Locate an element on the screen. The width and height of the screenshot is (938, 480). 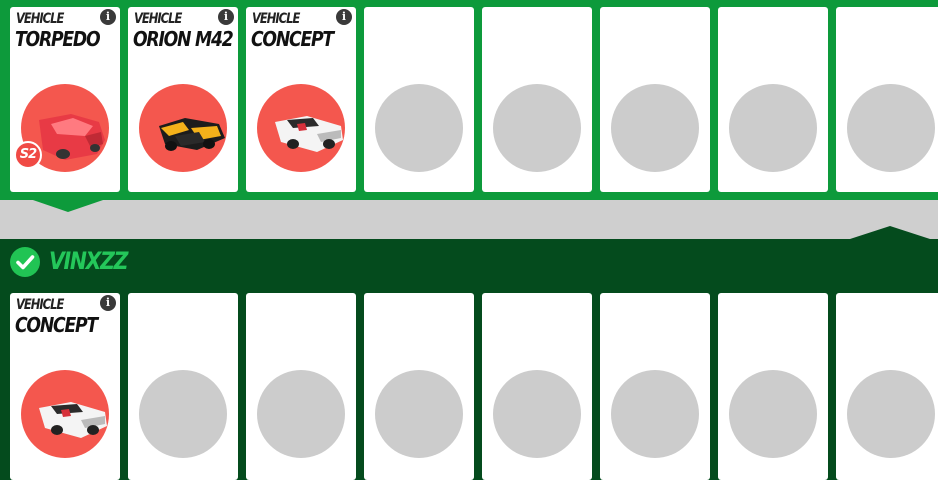
yellow-car-icon is located at coordinates (192, 134).